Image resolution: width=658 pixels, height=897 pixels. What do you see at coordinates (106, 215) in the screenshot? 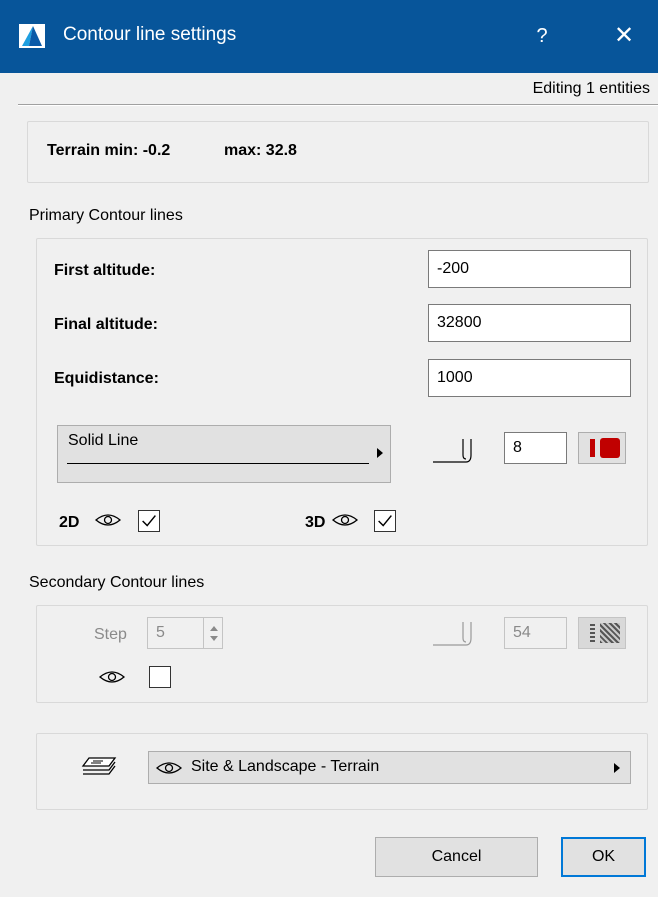
I see `primary-section-label: Primary Contour lines` at bounding box center [106, 215].